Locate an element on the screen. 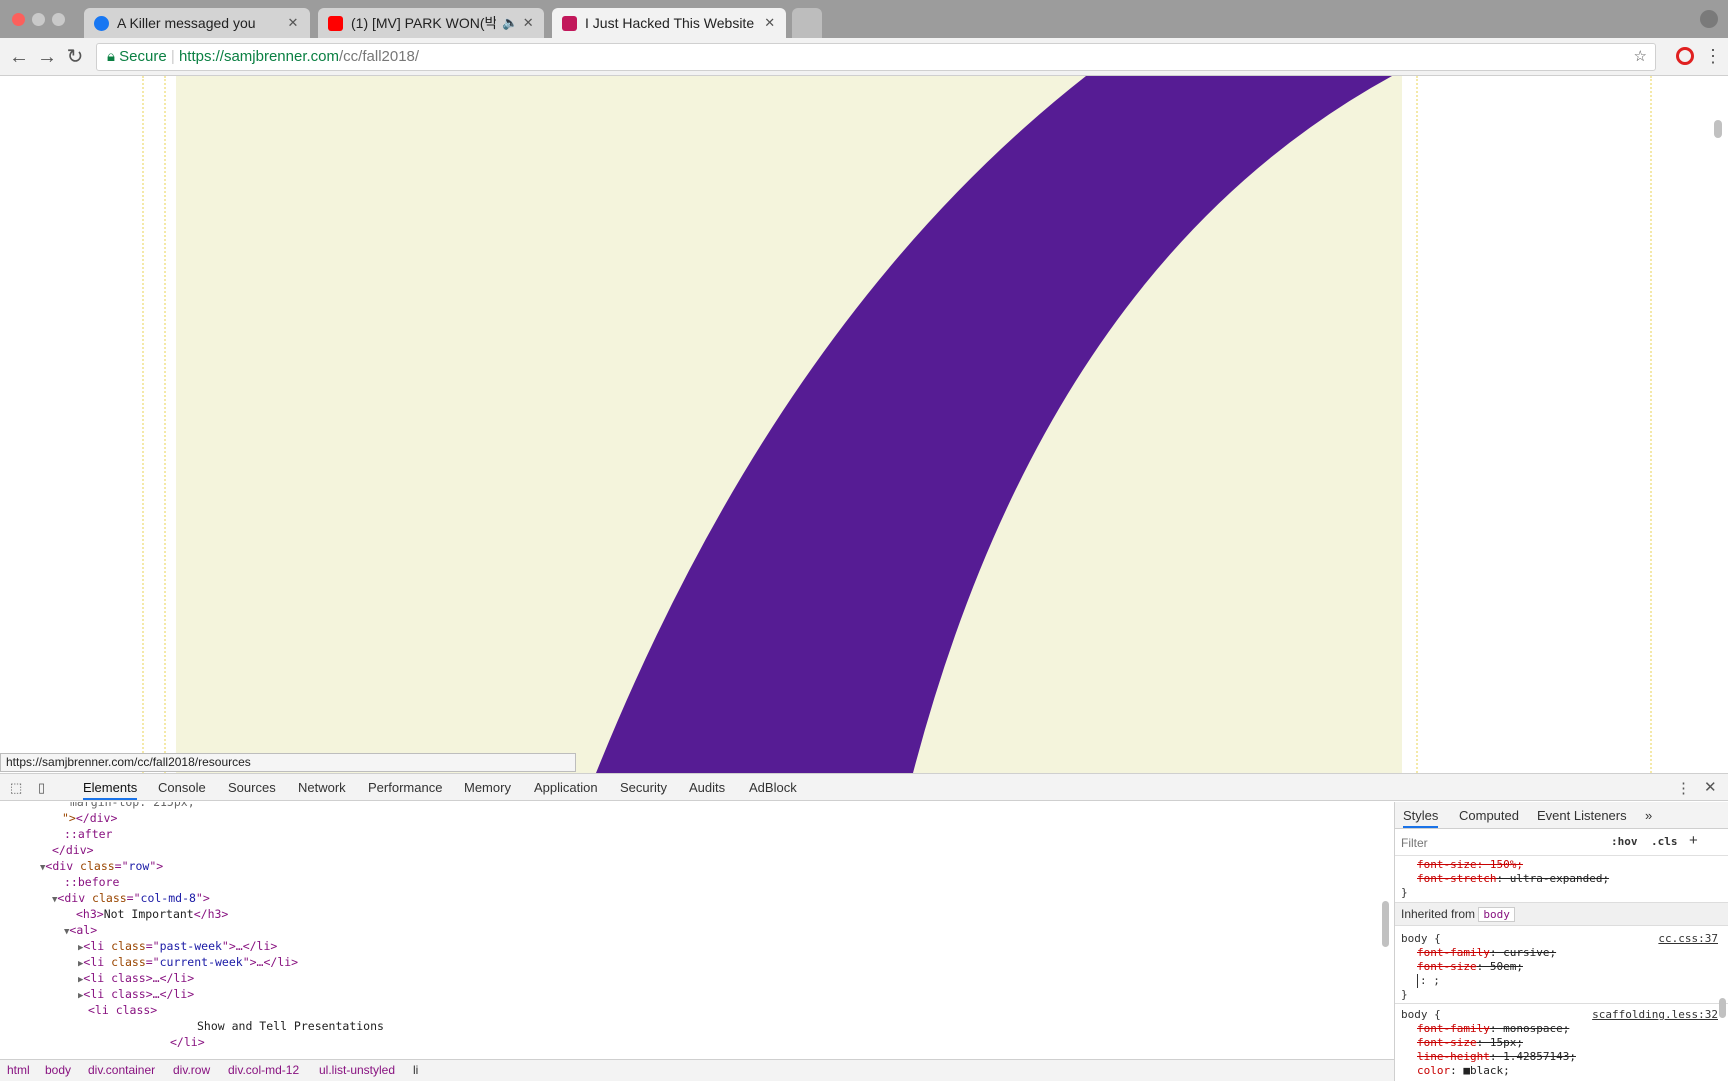  css-property: font-family: monospace; is located at coordinates (1493, 1029).